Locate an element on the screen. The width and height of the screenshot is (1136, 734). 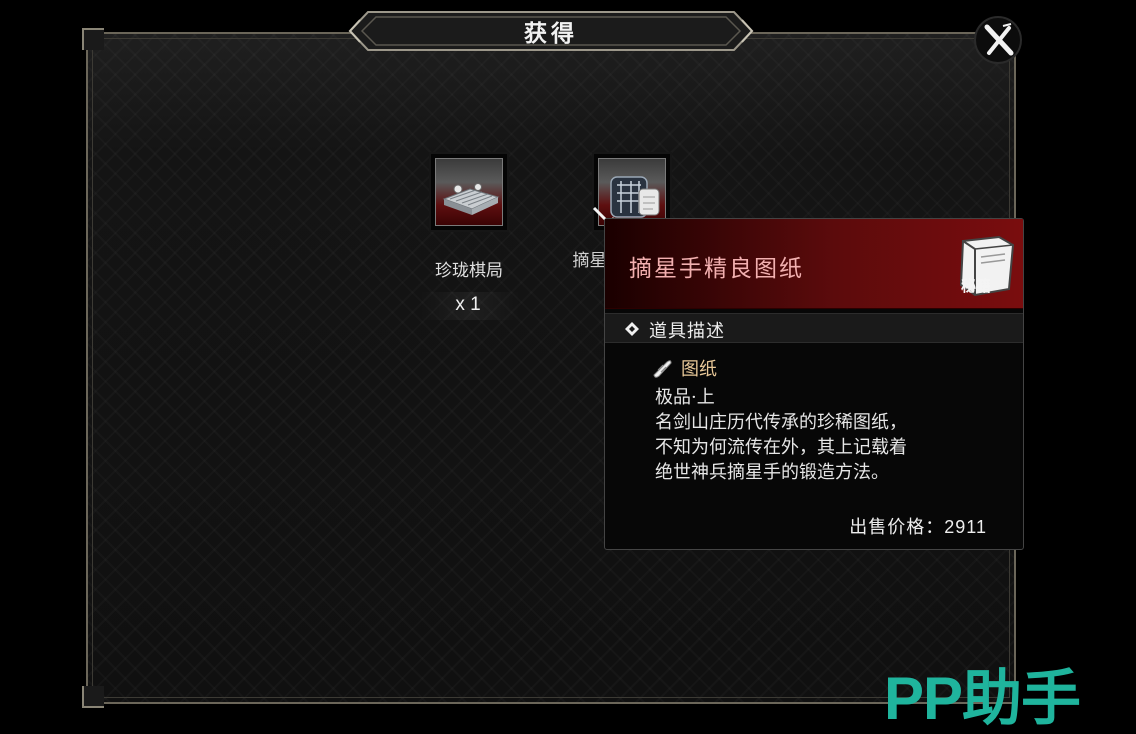
item-slot-chessboard is located at coordinates (469, 192).